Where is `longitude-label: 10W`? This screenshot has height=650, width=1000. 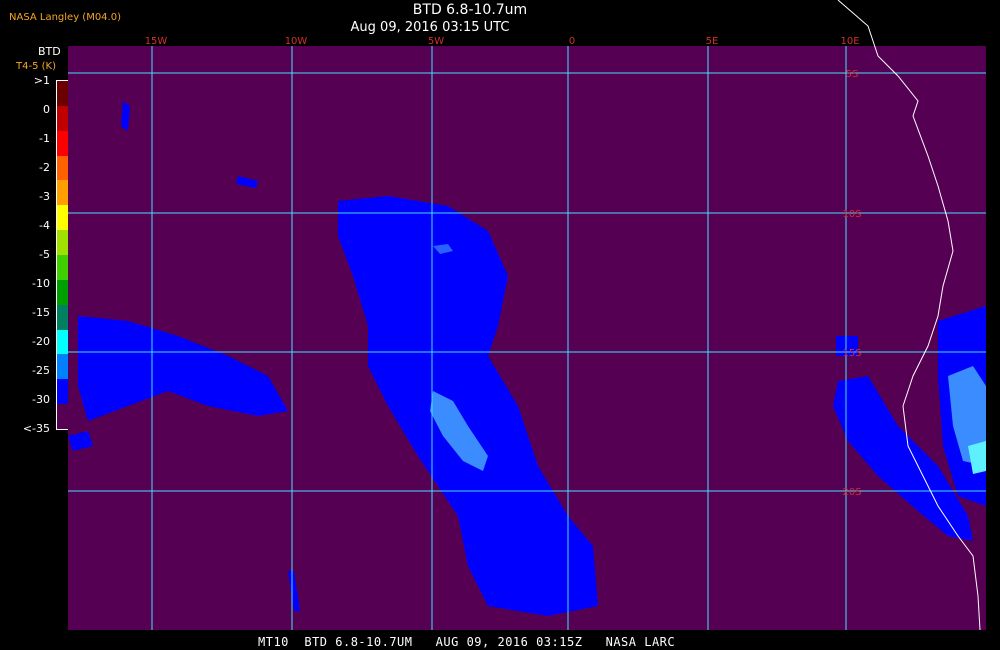
longitude-label: 10W is located at coordinates (296, 41).